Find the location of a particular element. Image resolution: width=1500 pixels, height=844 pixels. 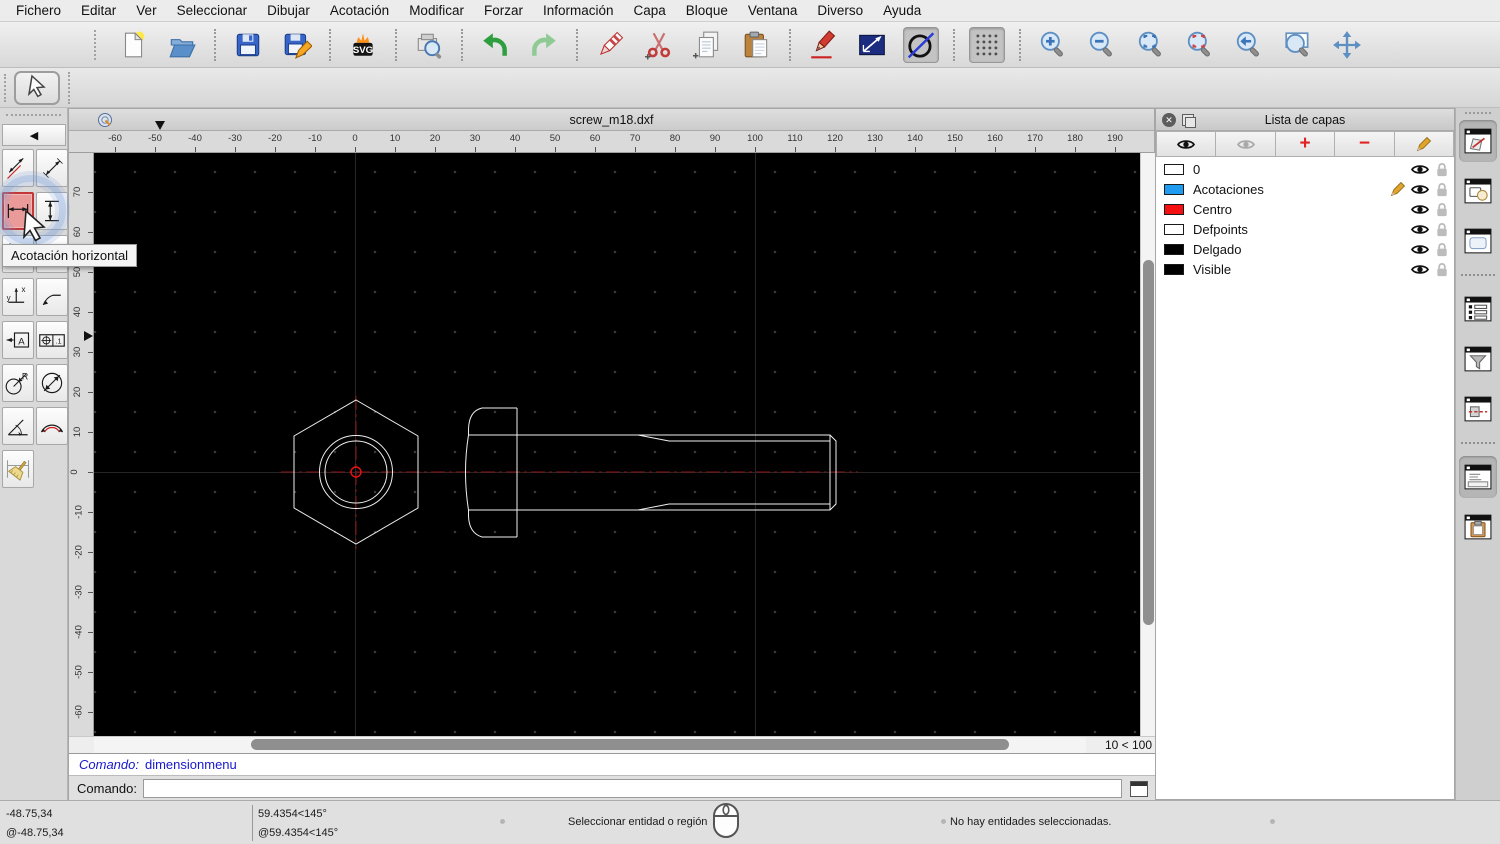

redo-icon is located at coordinates (544, 45).